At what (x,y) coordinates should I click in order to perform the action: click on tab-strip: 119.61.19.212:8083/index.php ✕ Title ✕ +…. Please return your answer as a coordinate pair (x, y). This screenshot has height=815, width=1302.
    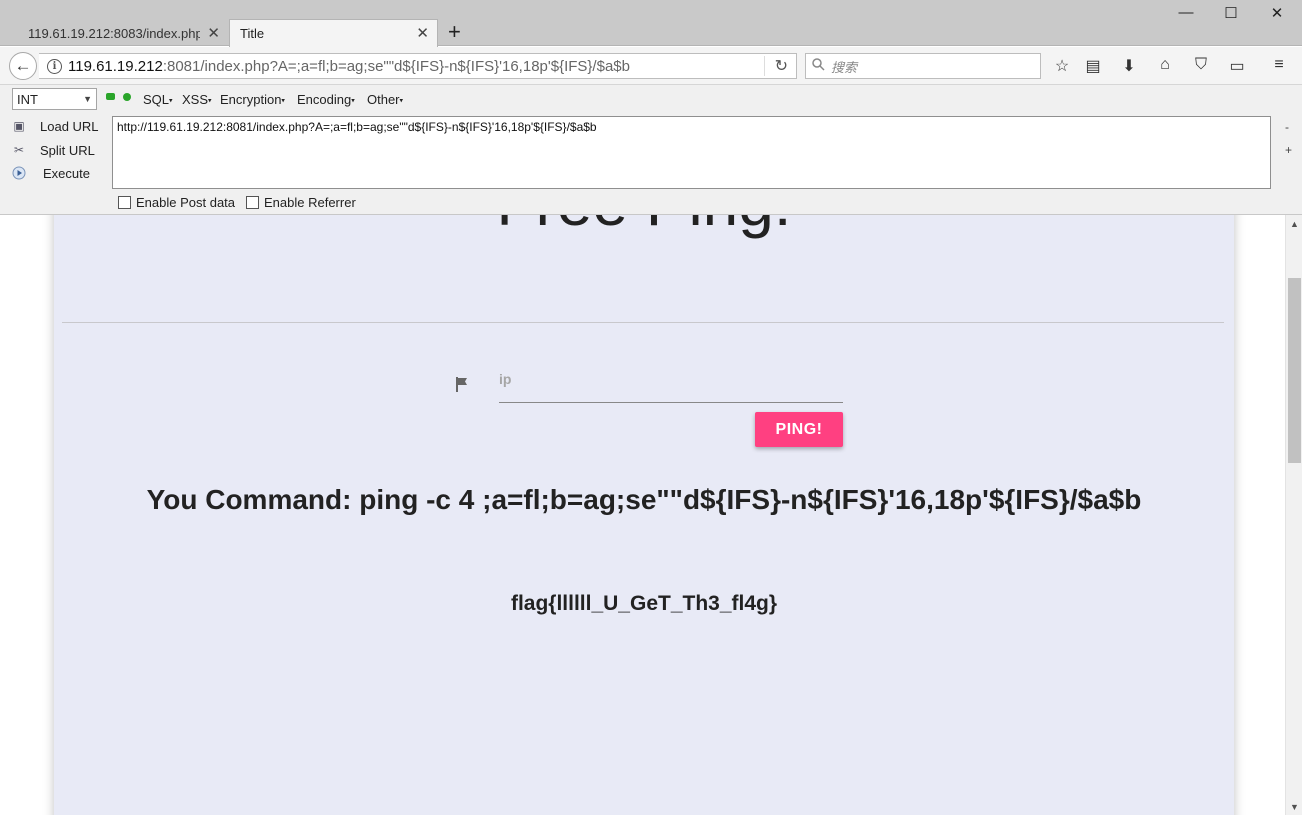
    Looking at the image, I should click on (651, 23).